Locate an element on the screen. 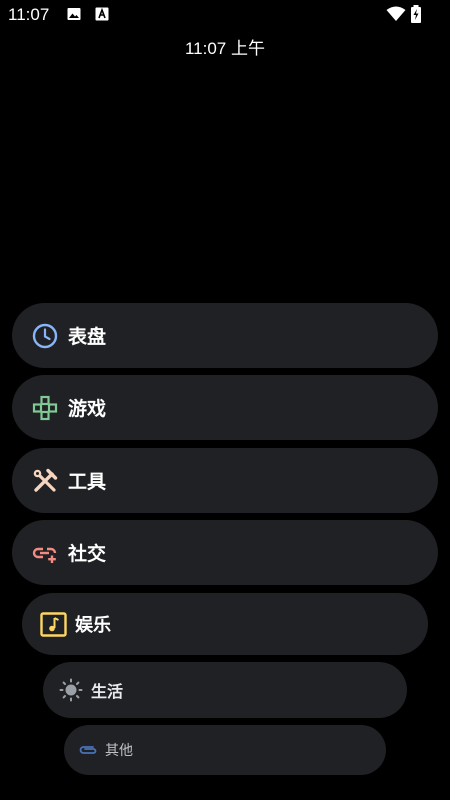 This screenshot has width=450, height=800. link-plus-icon is located at coordinates (45, 553).